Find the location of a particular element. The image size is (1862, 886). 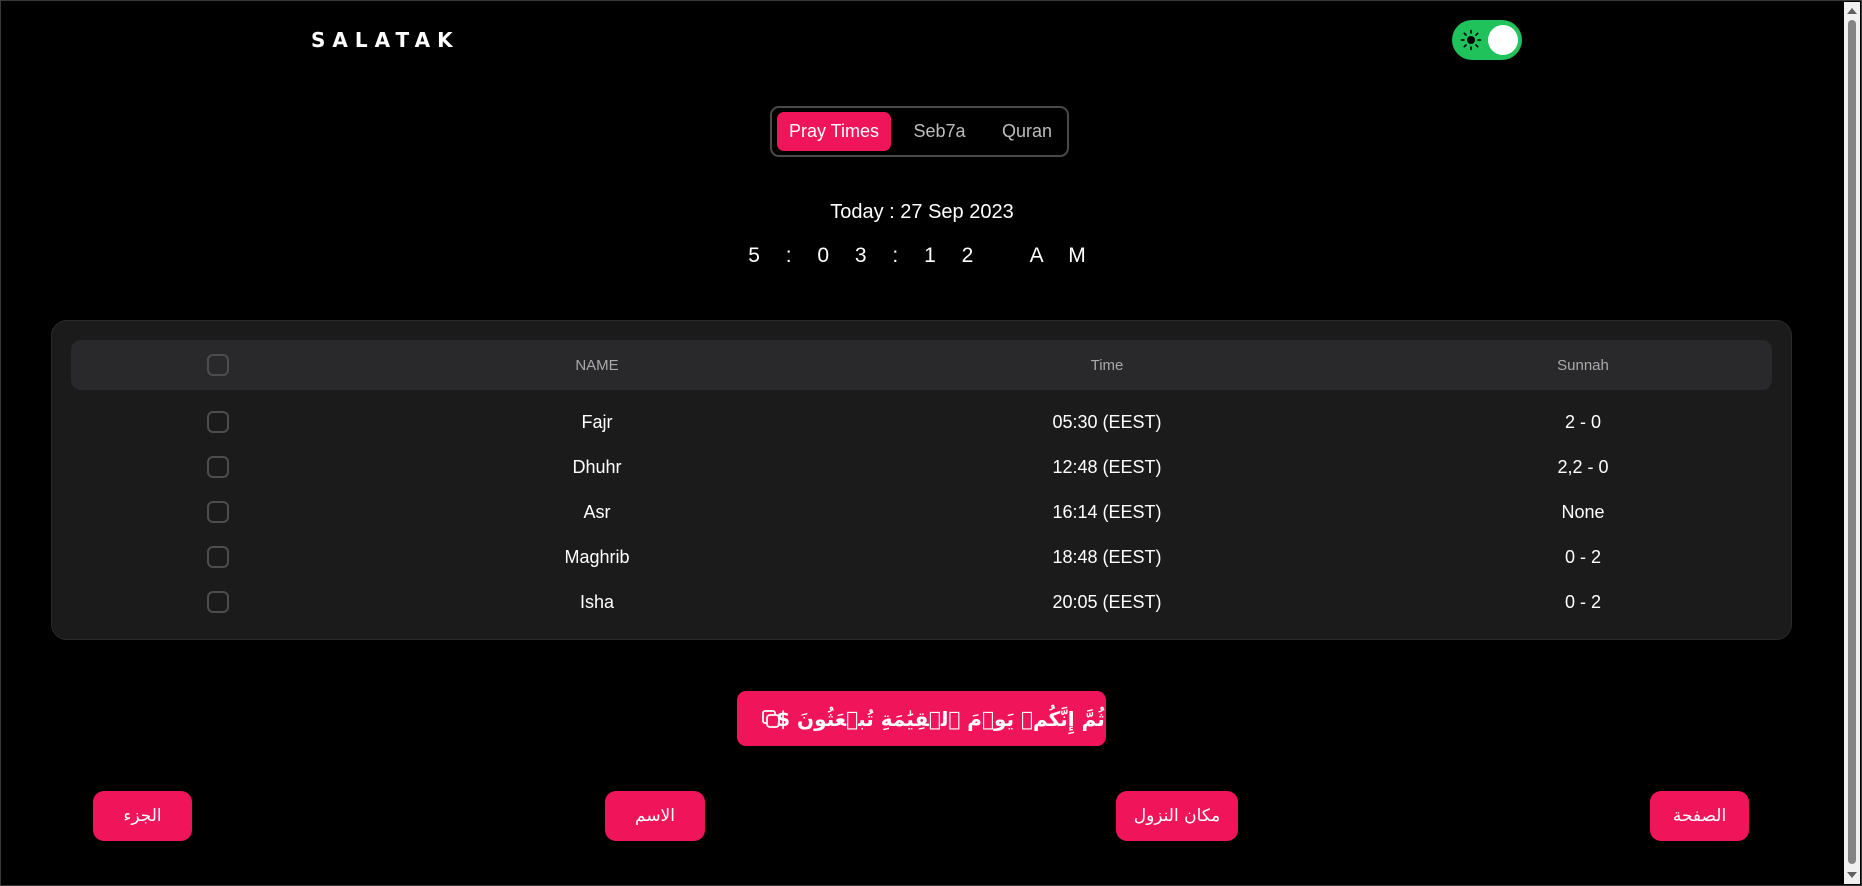

prayer-time: 05:30 (EEST) is located at coordinates (1107, 422).